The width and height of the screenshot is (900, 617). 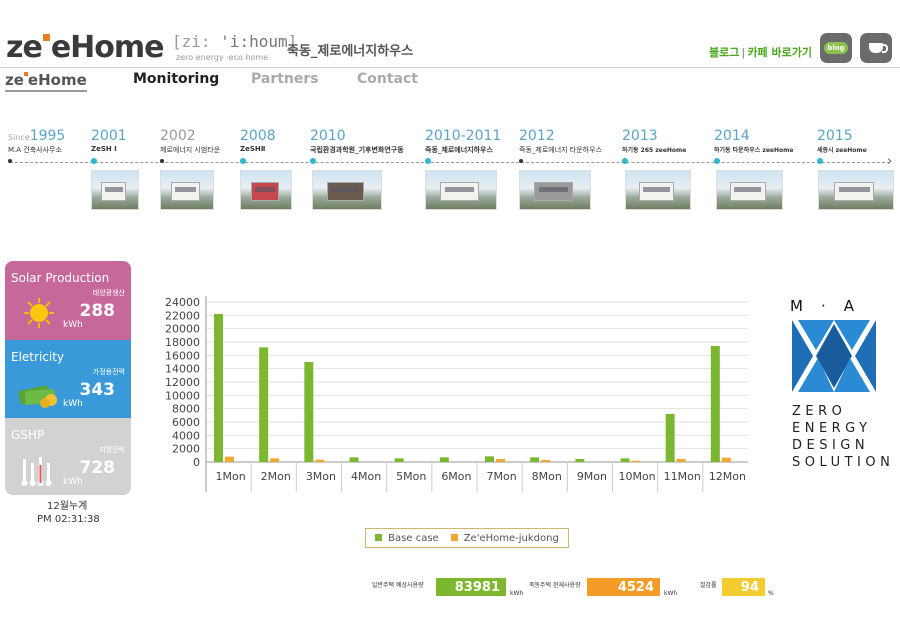 I want to click on timeline-label: 하기동 265 zeeHome, so click(x=654, y=150).